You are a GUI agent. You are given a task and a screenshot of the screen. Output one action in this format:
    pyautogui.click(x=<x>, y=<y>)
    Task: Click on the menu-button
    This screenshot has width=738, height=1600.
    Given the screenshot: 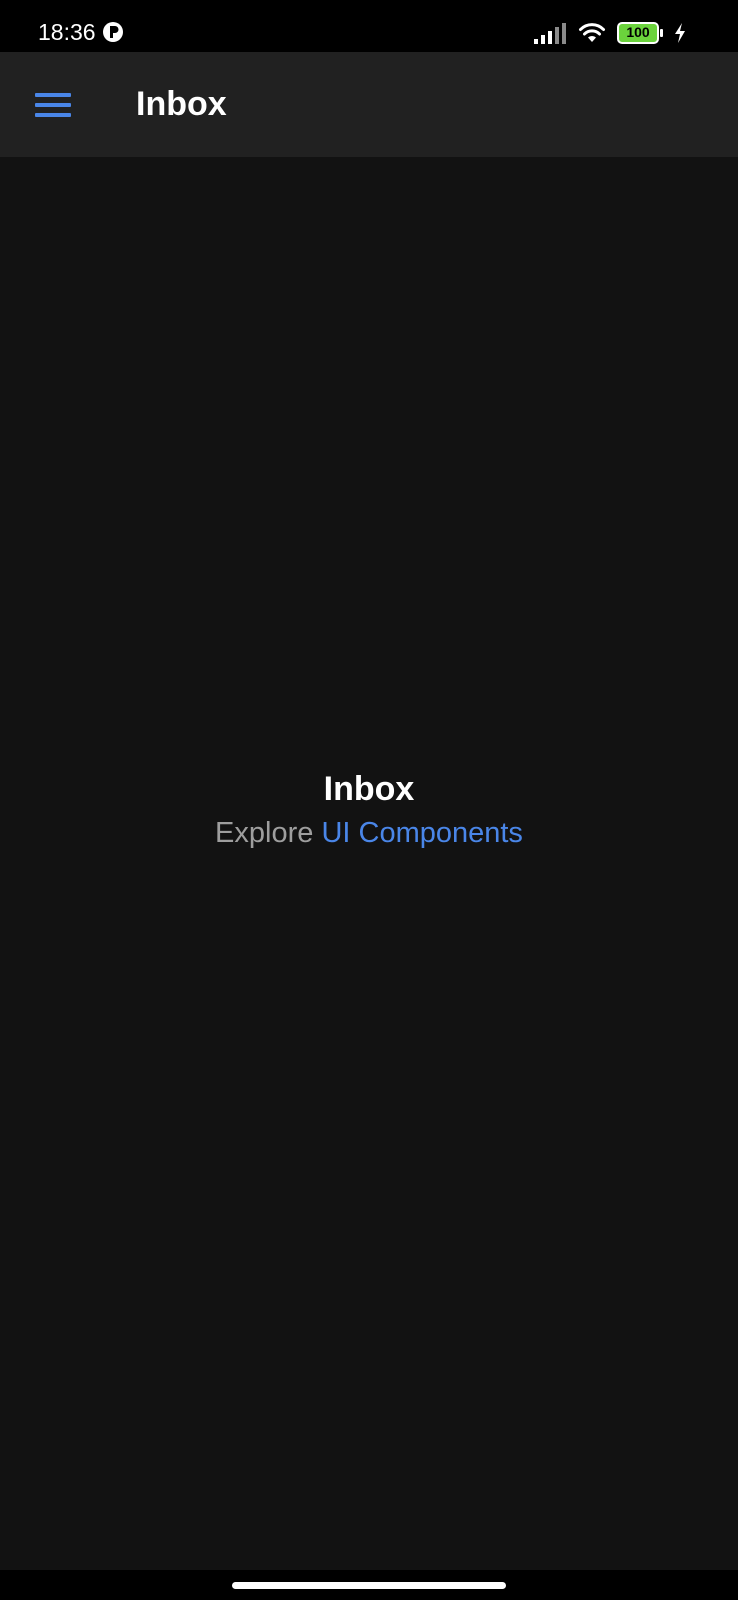 What is the action you would take?
    pyautogui.click(x=53, y=105)
    